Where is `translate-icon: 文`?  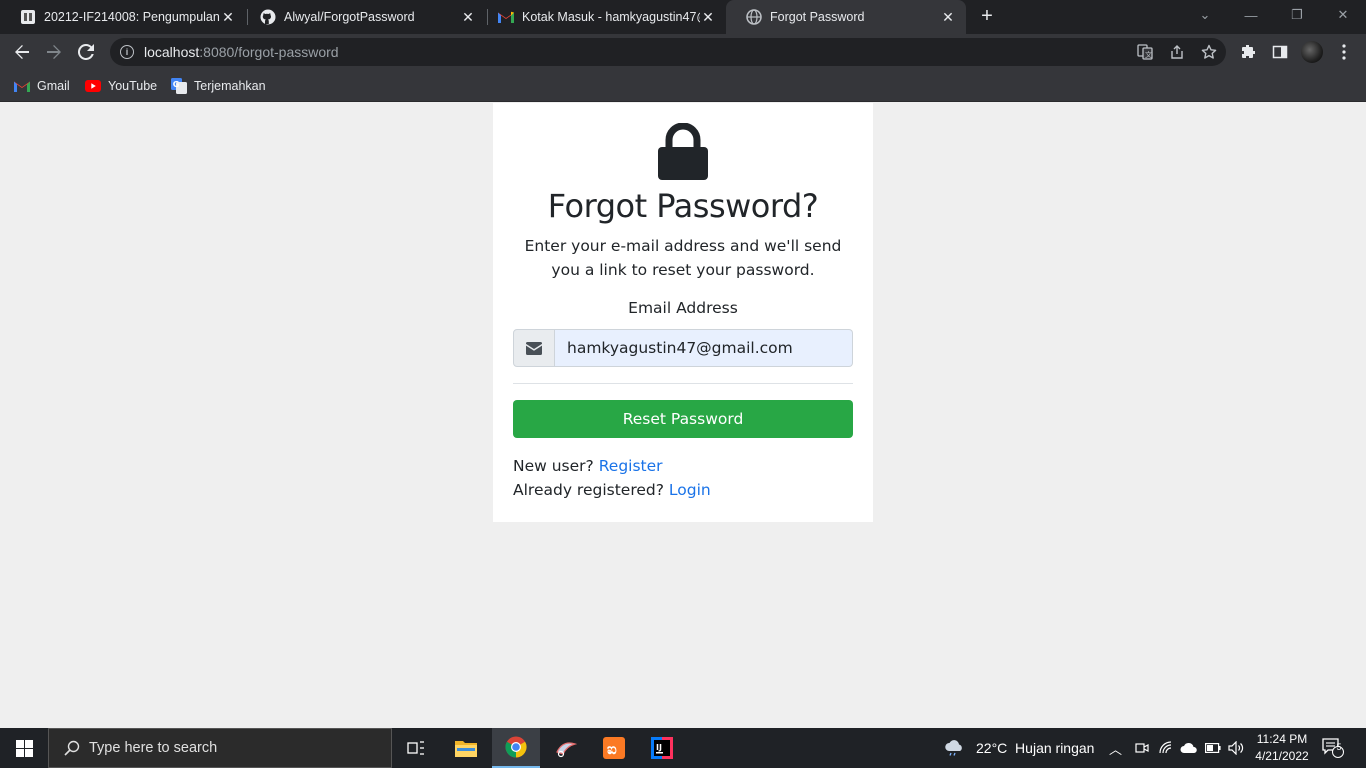 translate-icon: 文 is located at coordinates (1145, 52).